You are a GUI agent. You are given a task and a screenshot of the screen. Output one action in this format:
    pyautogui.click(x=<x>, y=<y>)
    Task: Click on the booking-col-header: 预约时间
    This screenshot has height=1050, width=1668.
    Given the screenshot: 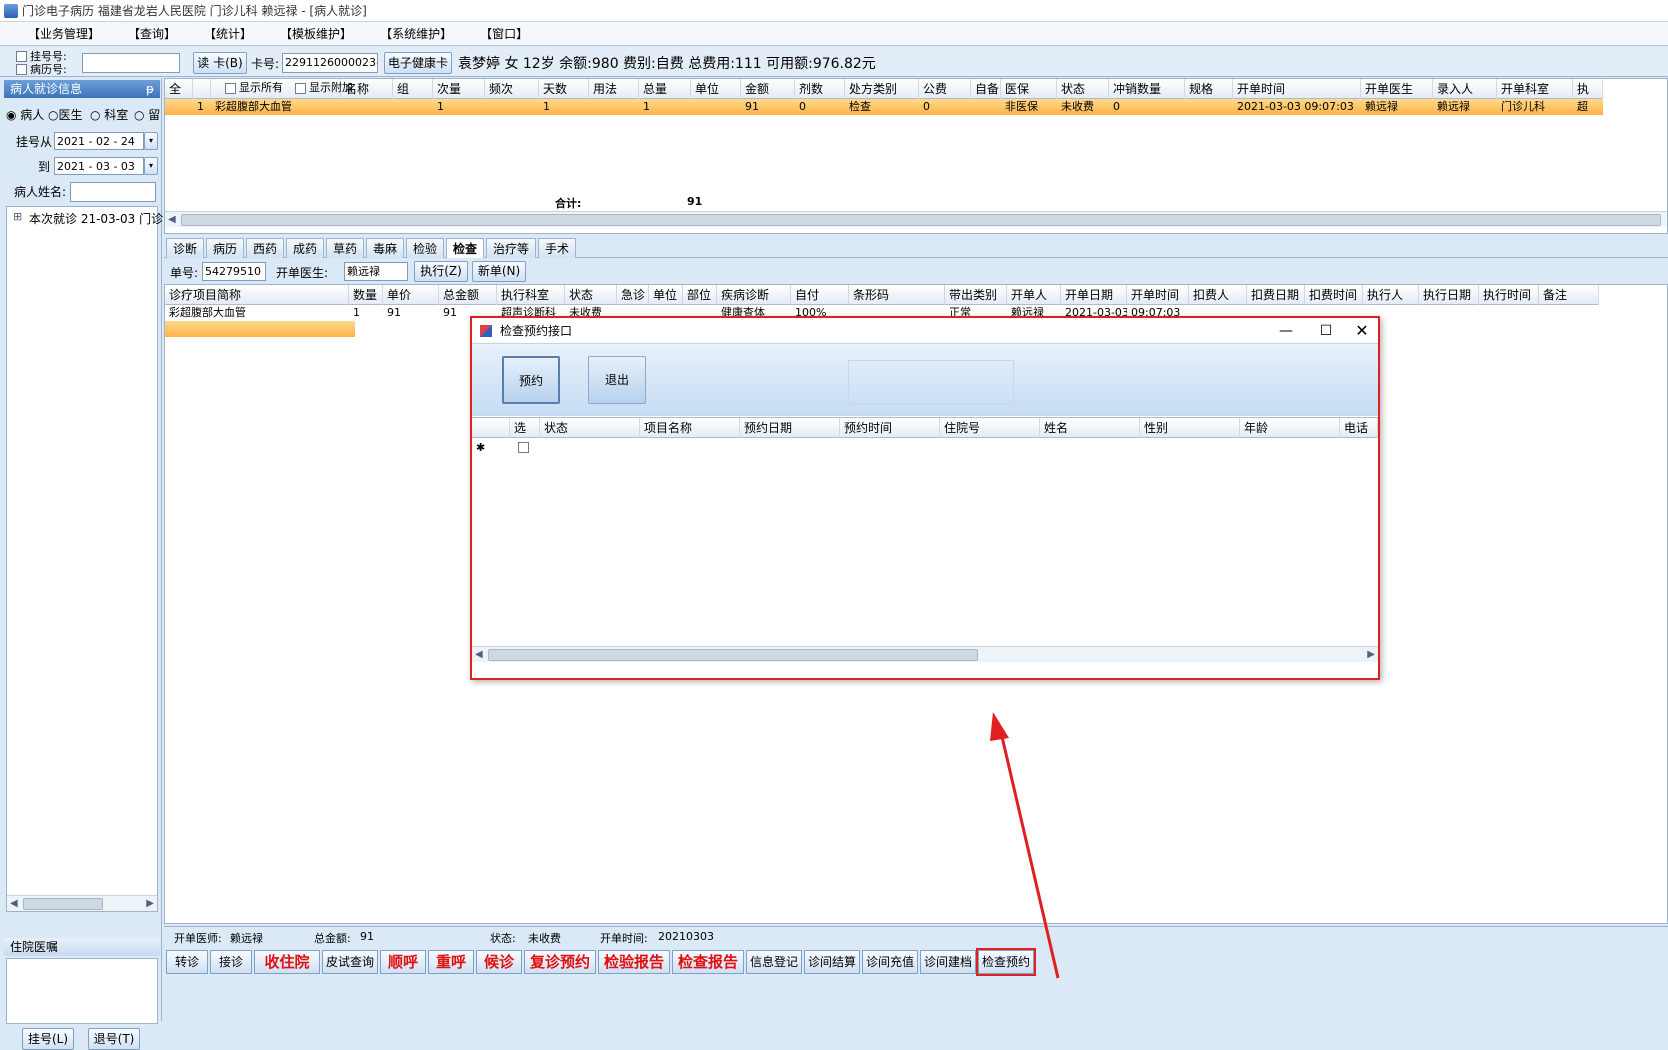 What is the action you would take?
    pyautogui.click(x=890, y=428)
    